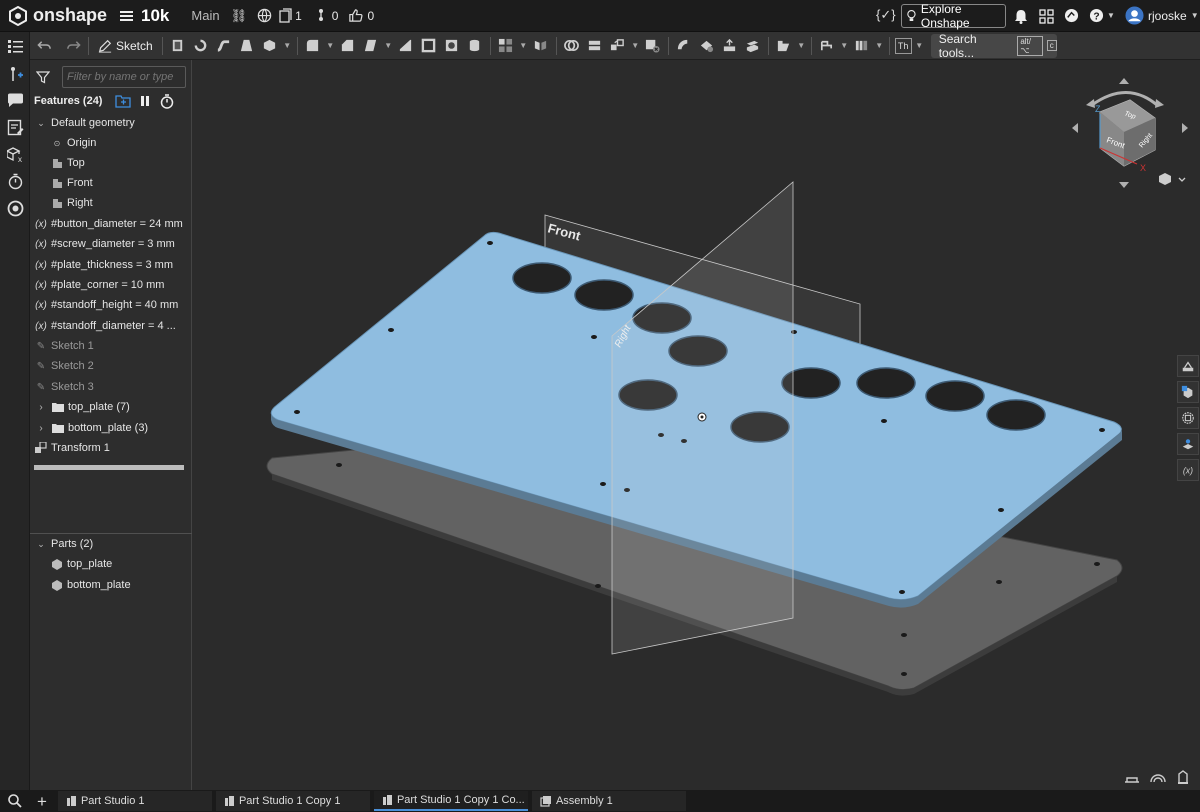 This screenshot has width=1200, height=812. I want to click on feature-transform: Transform 1, so click(72, 448).